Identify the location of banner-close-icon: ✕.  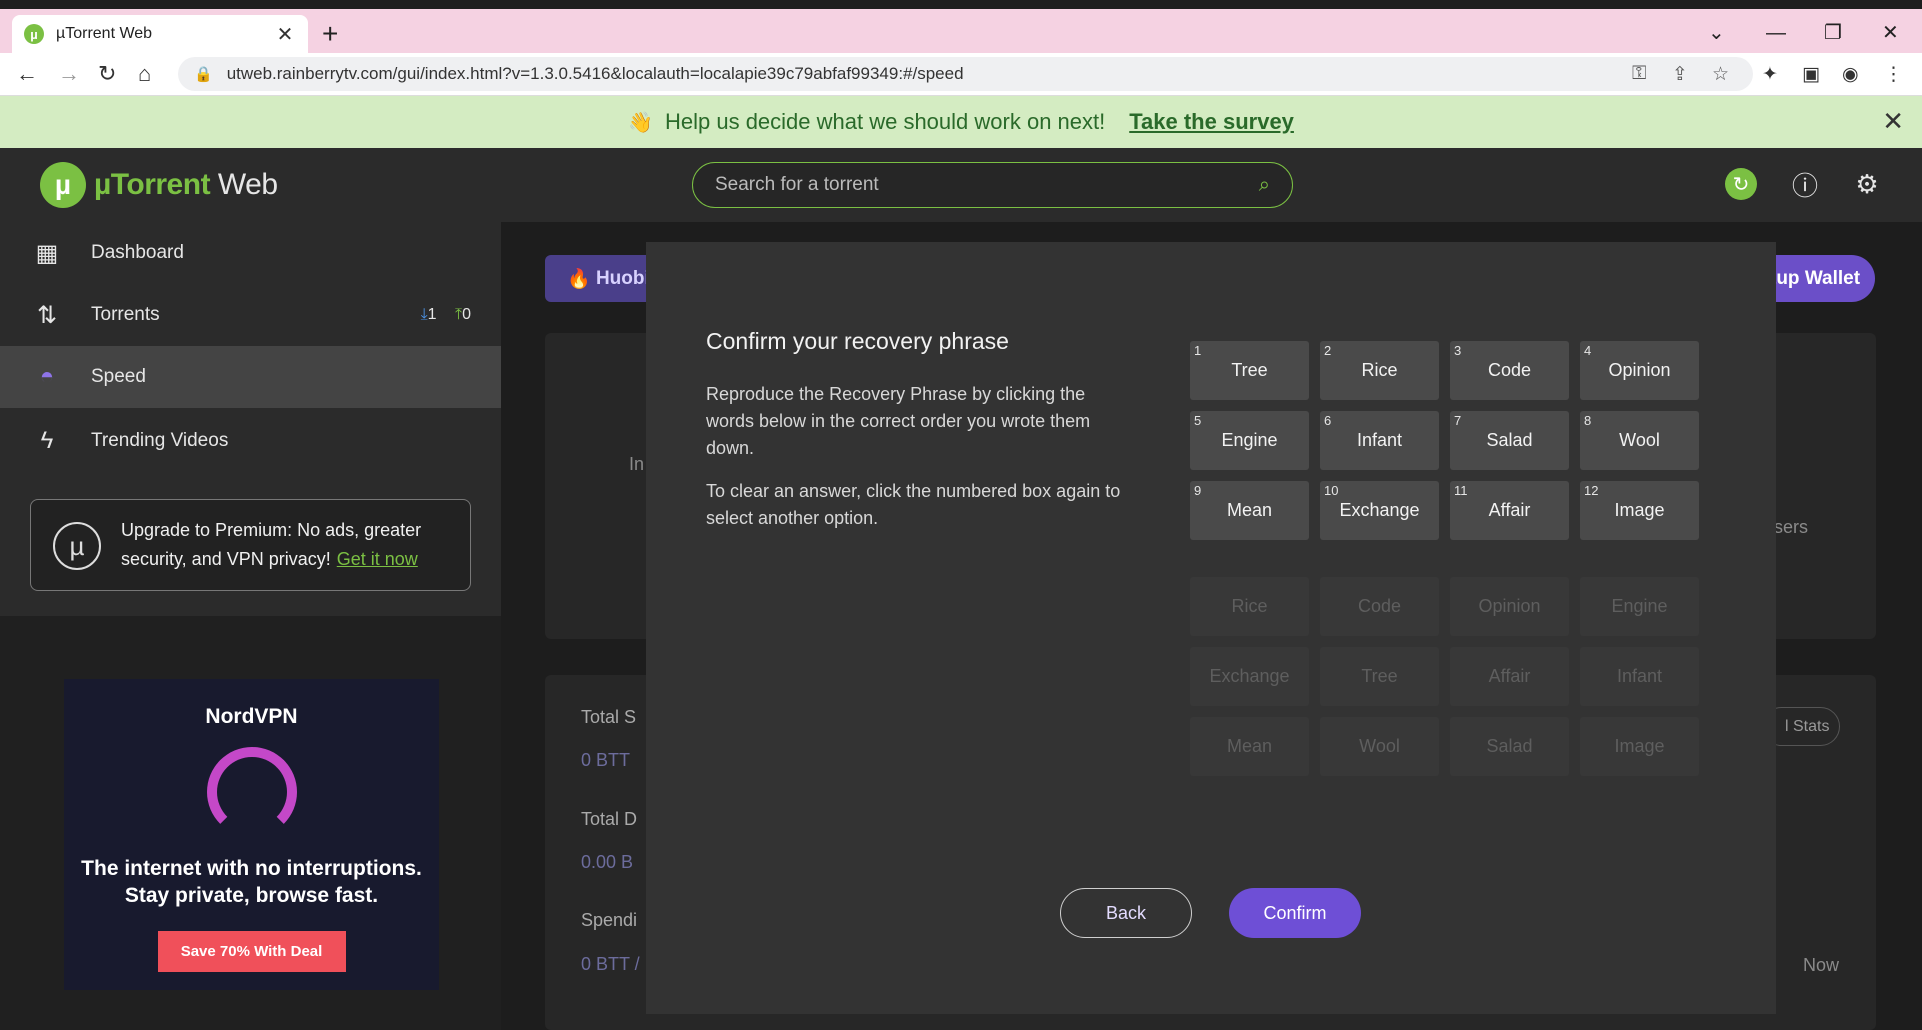
(1893, 121).